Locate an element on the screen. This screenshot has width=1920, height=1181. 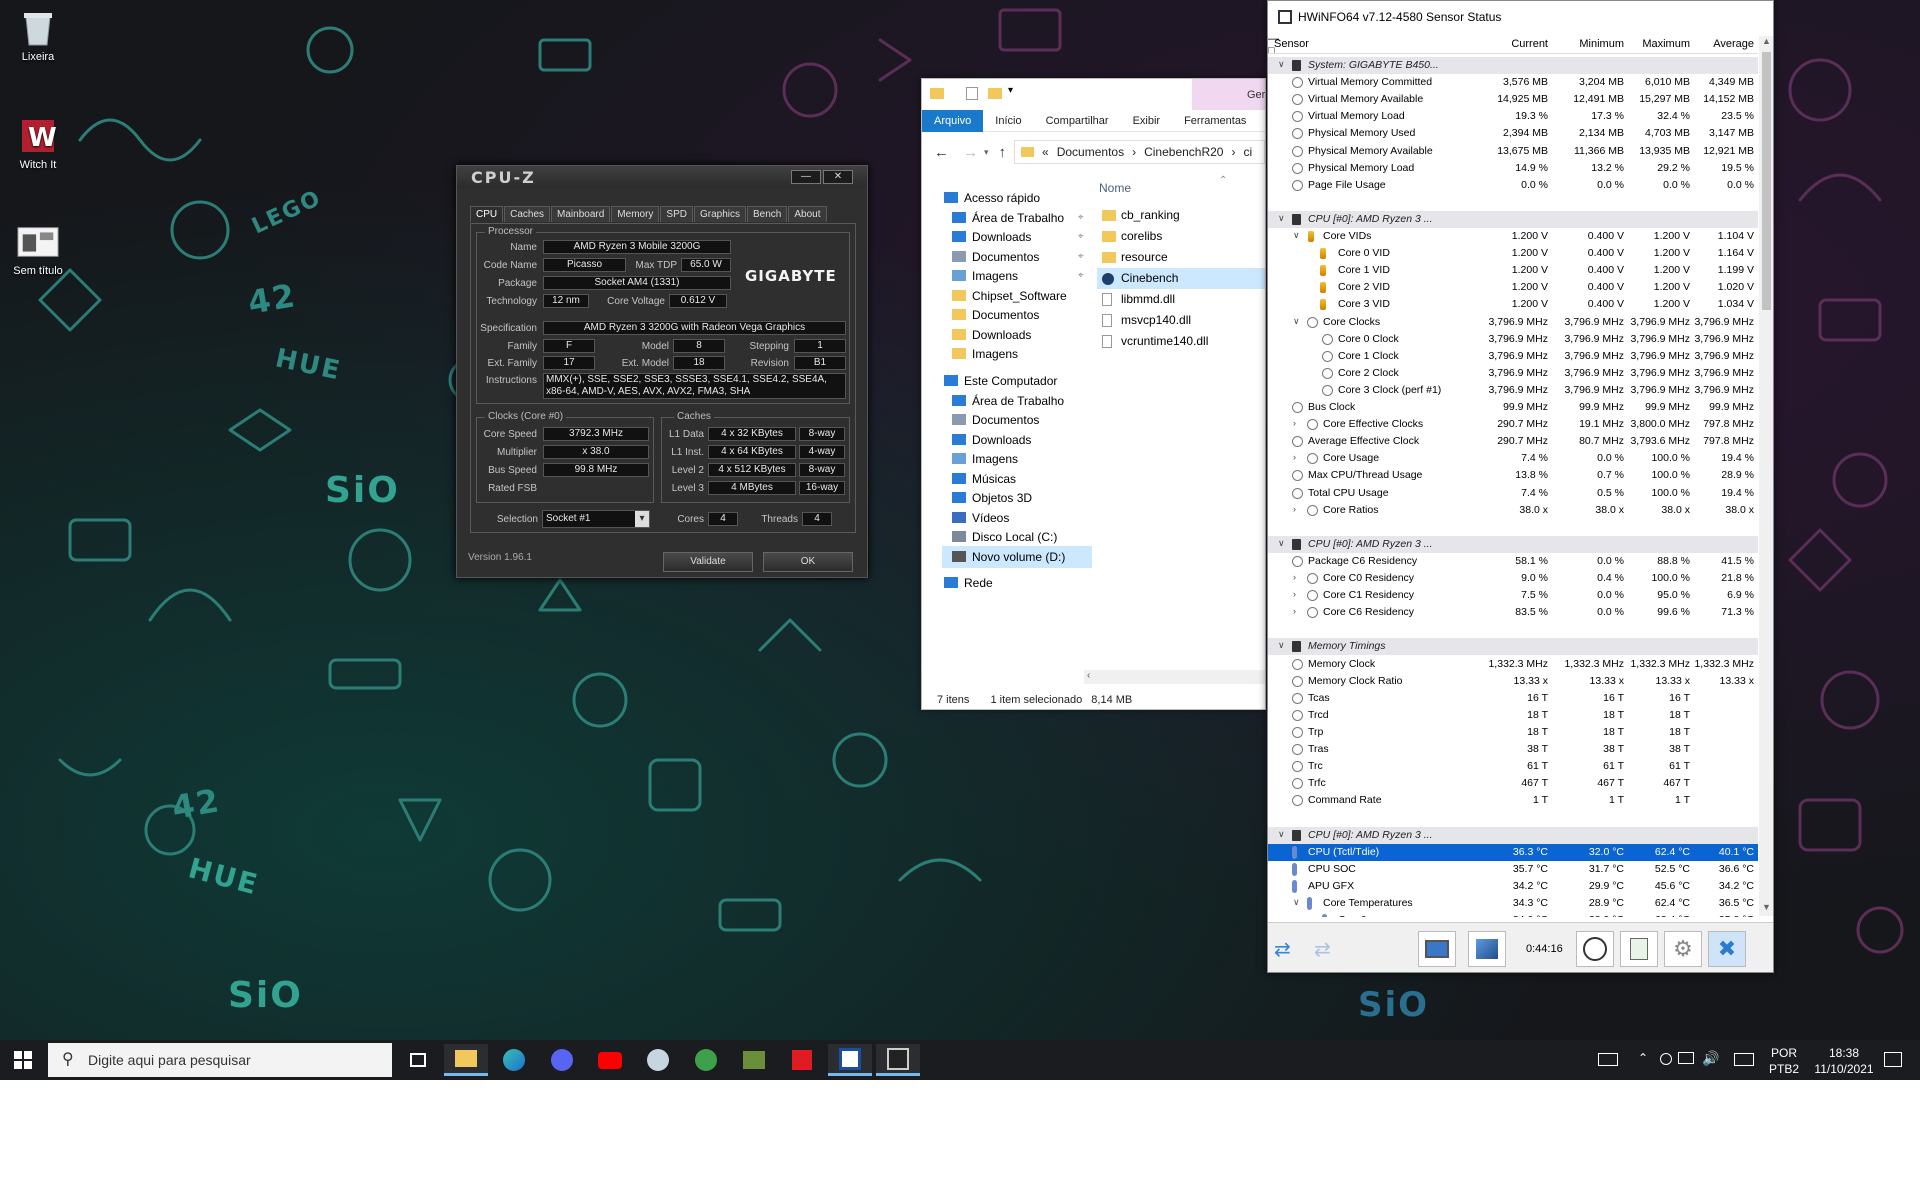
taskbar-cpuz is located at coordinates (898, 1060).